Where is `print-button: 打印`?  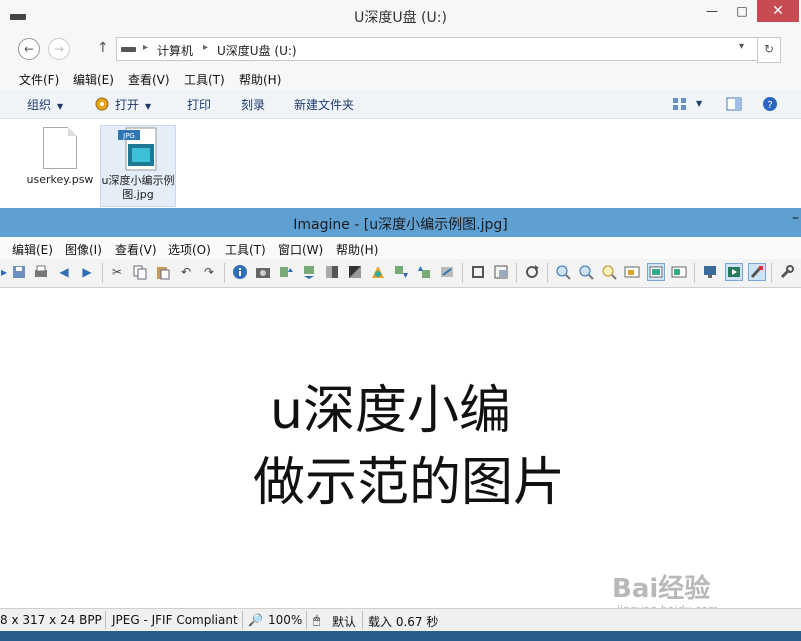 print-button: 打印 is located at coordinates (199, 104).